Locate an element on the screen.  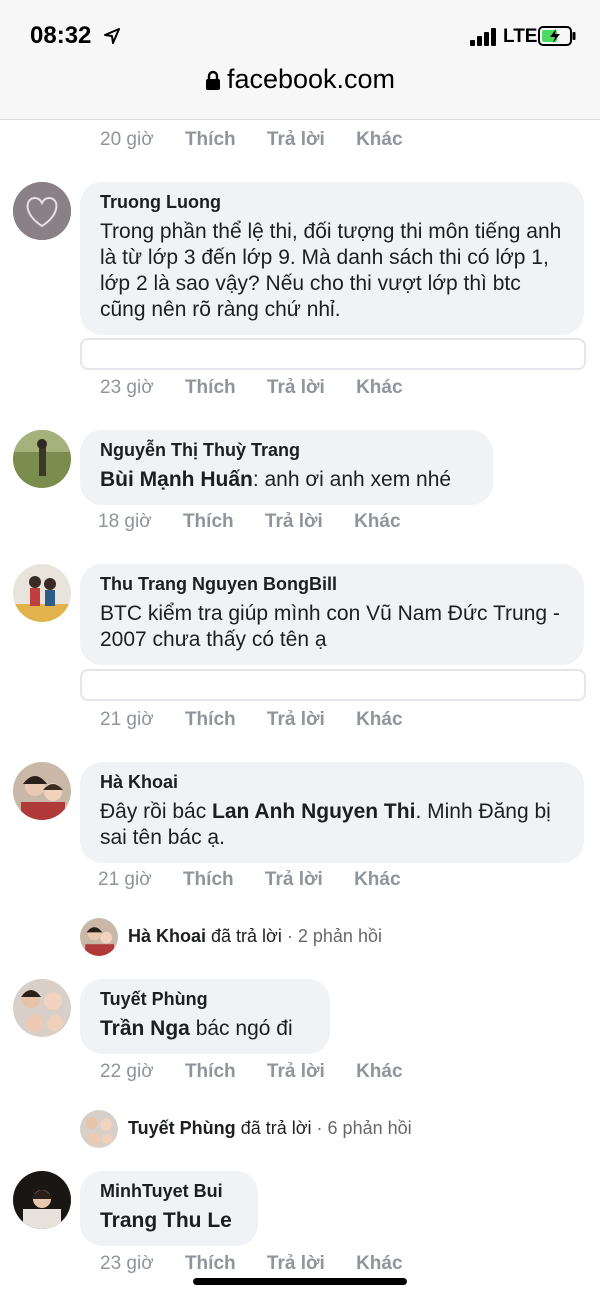
network-label: LTE is located at coordinates (520, 36).